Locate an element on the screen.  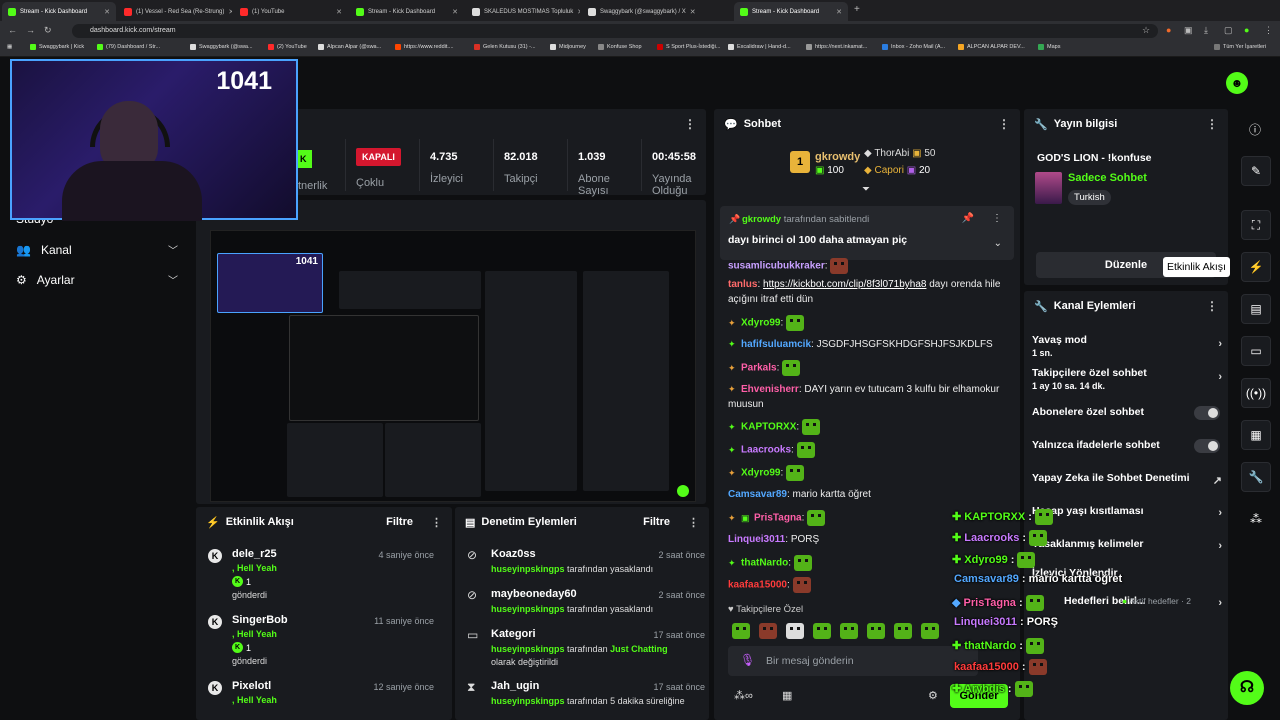
stream-preview-video: 1041 is located at coordinates (453, 366).